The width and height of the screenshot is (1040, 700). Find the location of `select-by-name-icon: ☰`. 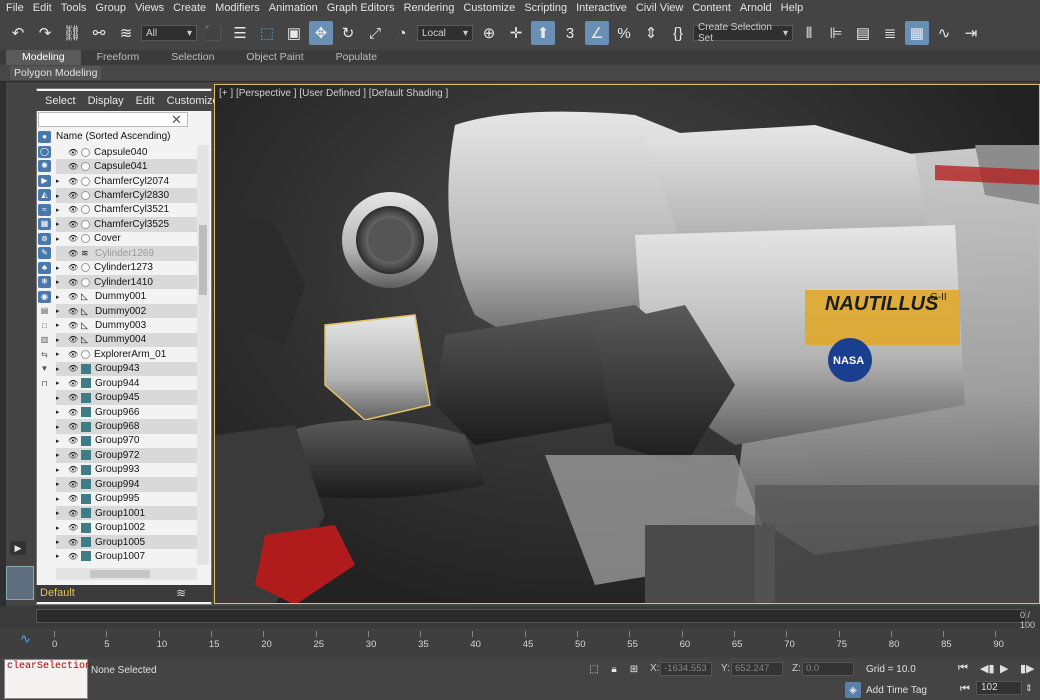

select-by-name-icon: ☰ is located at coordinates (240, 33).